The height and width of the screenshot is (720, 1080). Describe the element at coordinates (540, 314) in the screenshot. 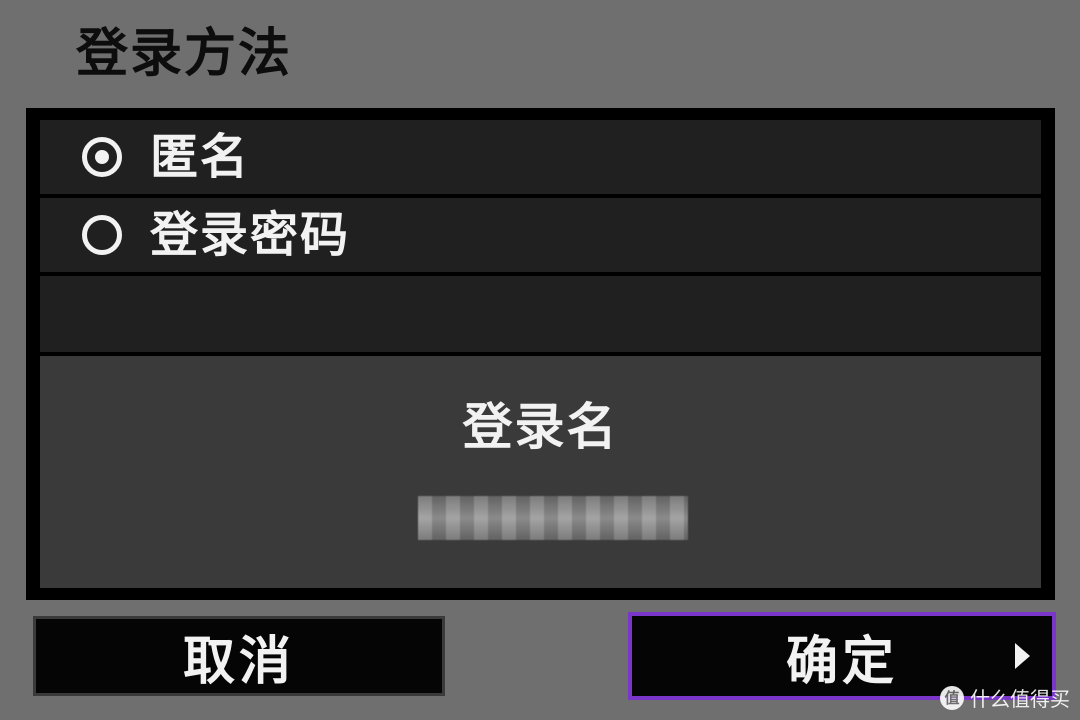

I see `empty-option-row` at that location.